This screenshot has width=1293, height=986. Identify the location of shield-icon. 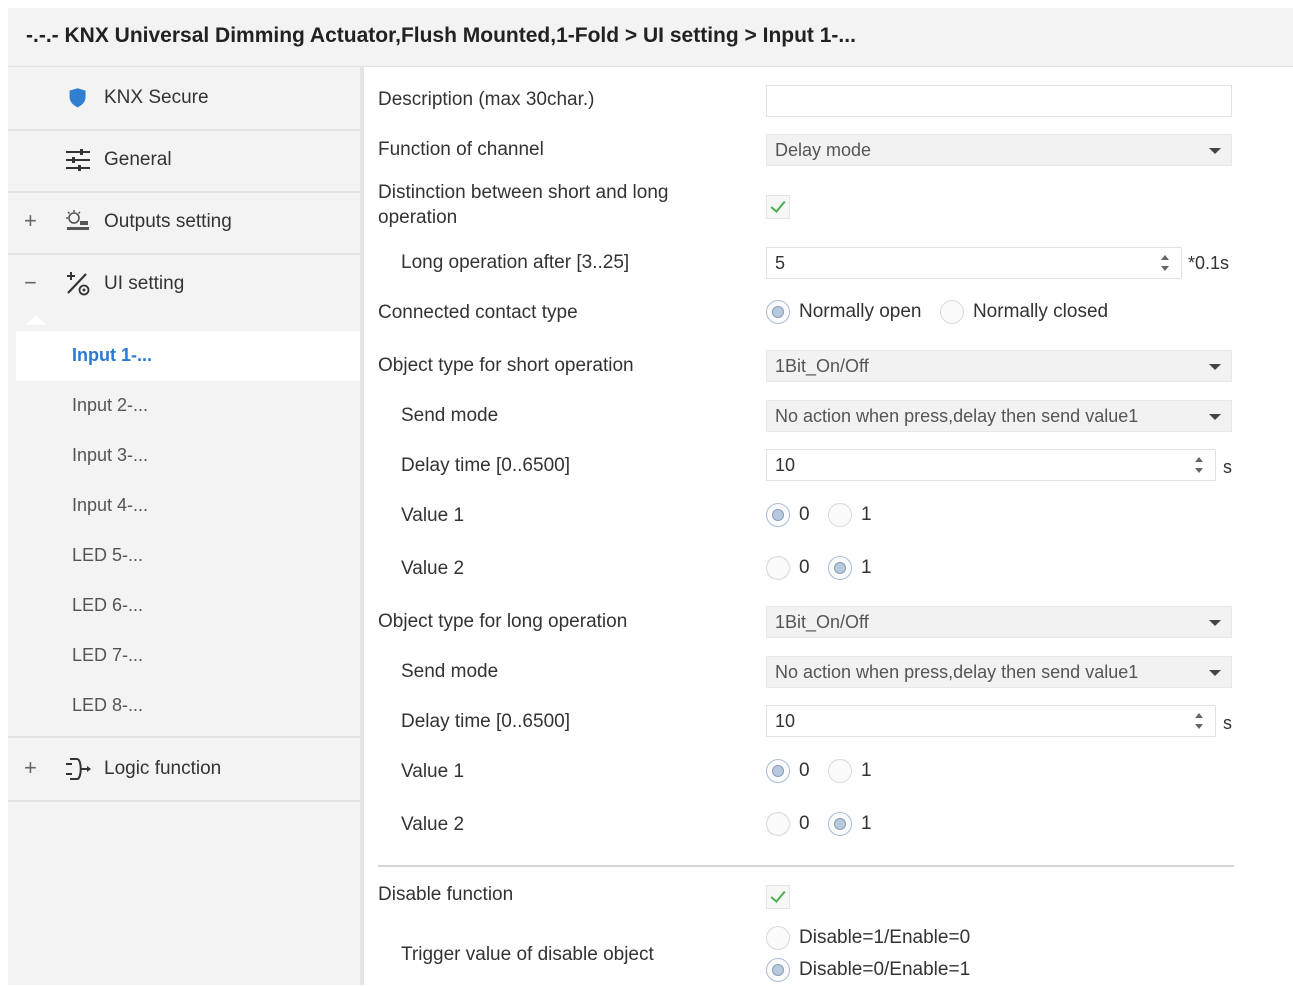
(78, 98).